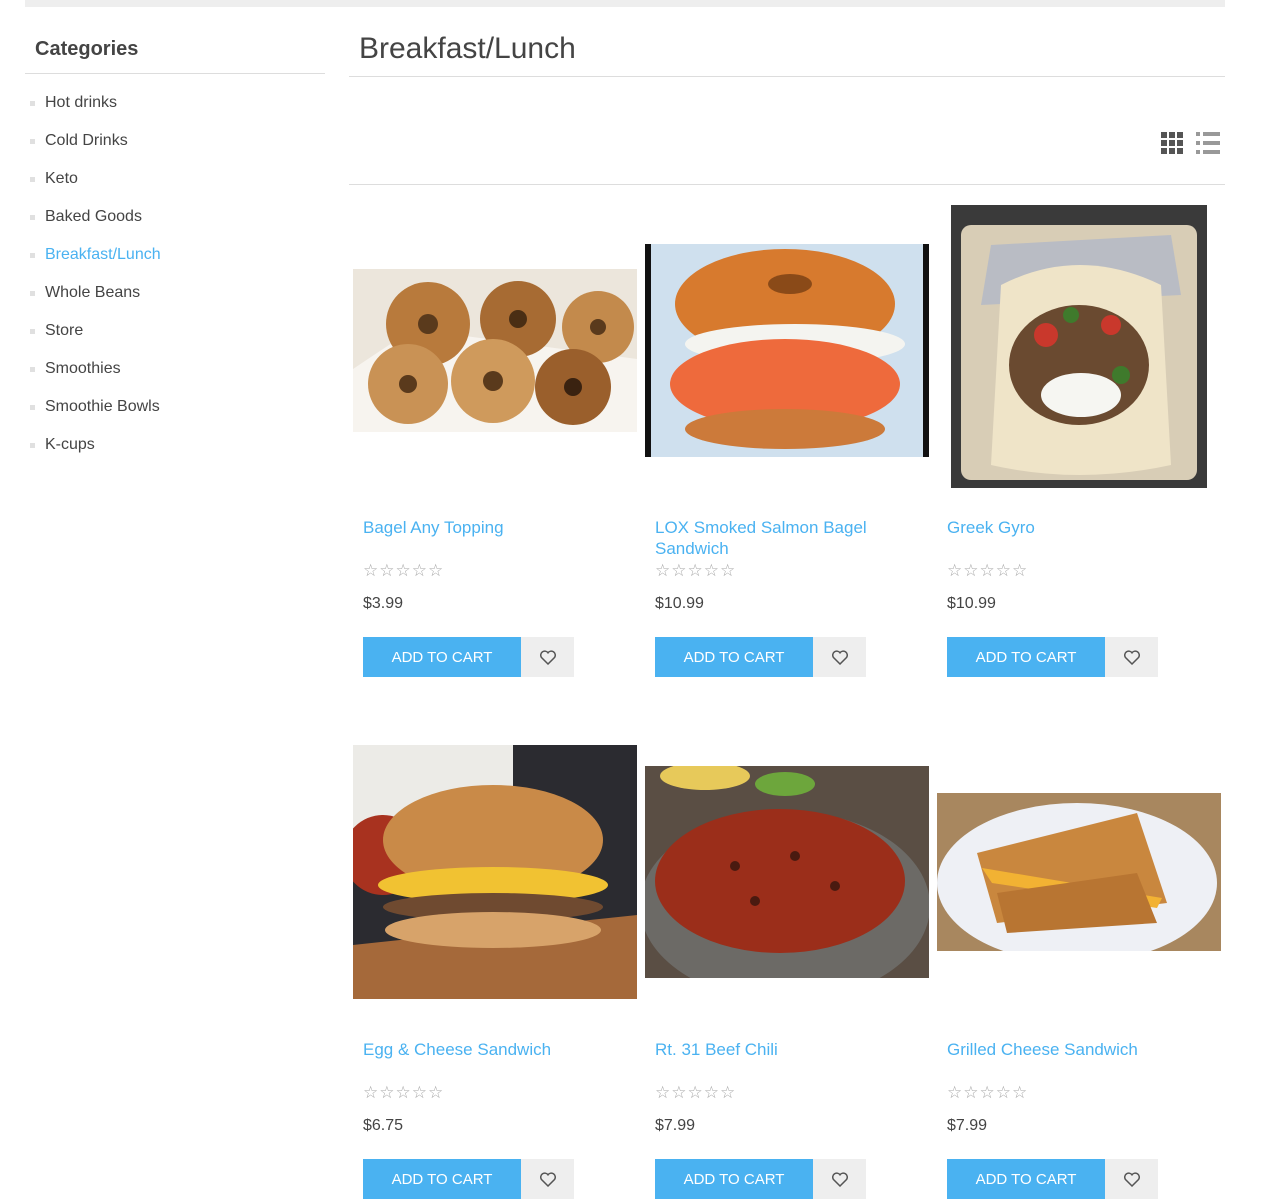  I want to click on main-content: Breakfast/Lunch, so click(787, 107).